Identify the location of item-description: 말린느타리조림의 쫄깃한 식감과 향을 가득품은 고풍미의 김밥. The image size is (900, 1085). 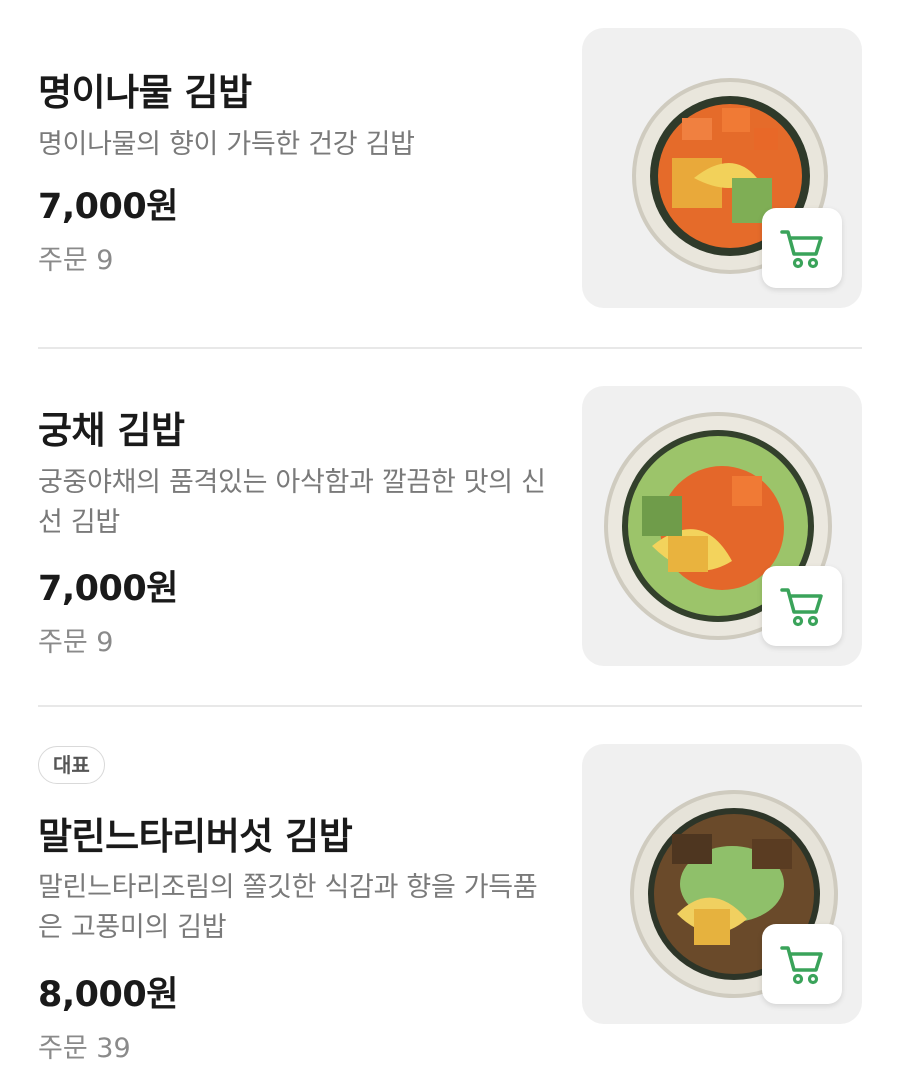
(288, 907).